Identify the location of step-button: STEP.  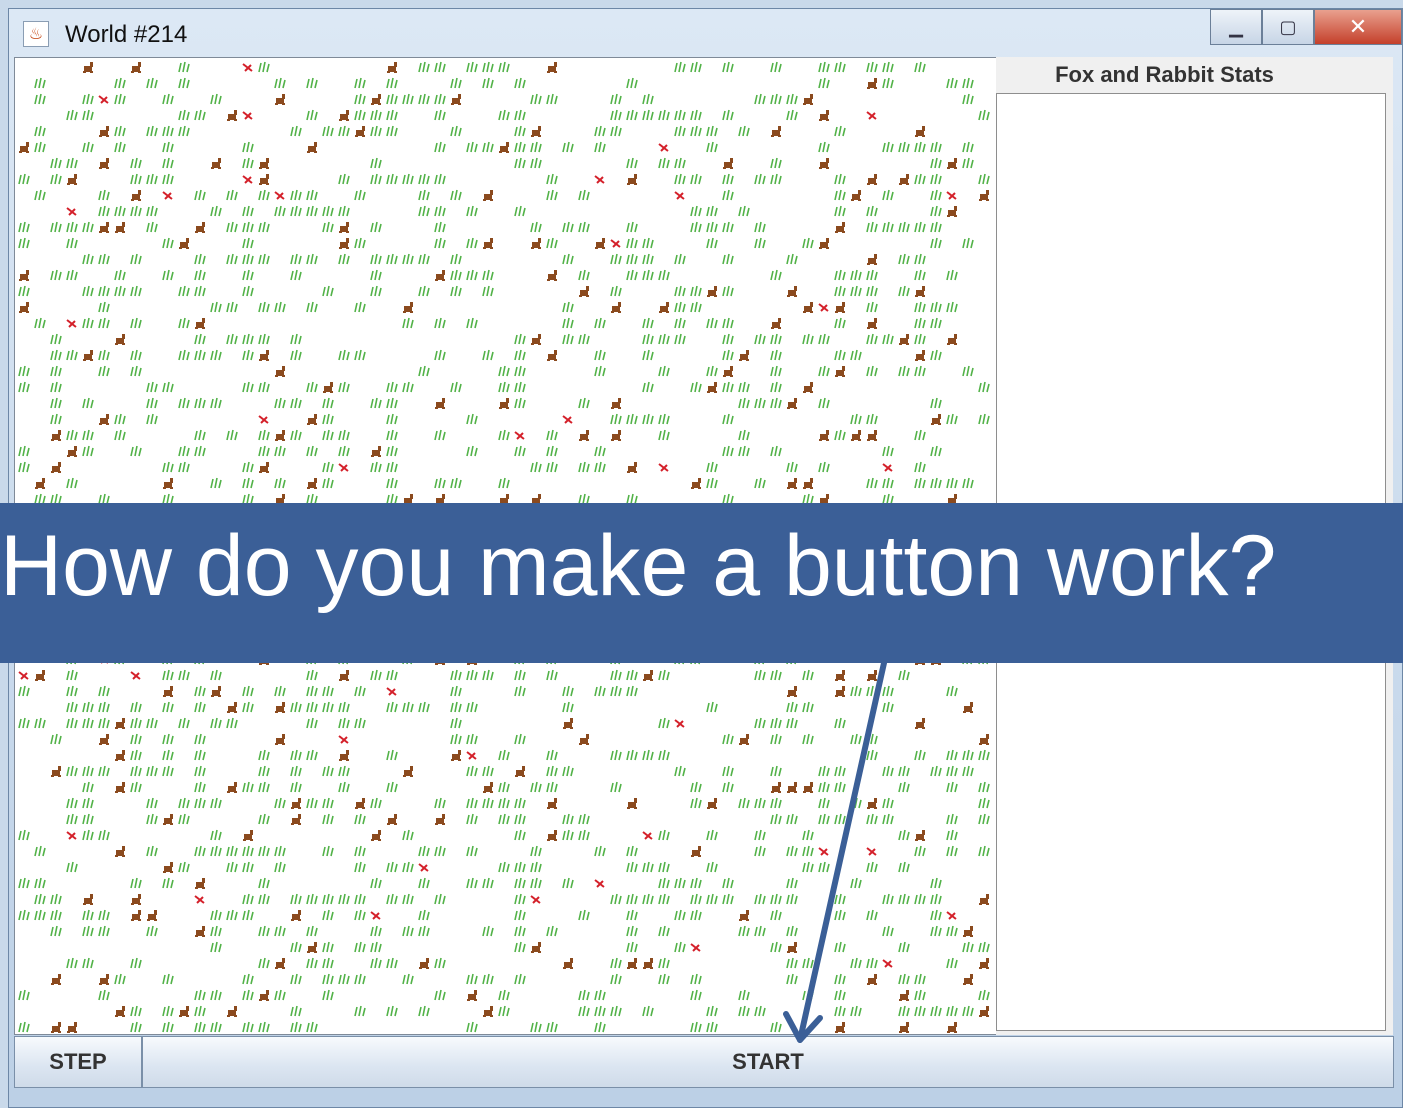
(78, 1062).